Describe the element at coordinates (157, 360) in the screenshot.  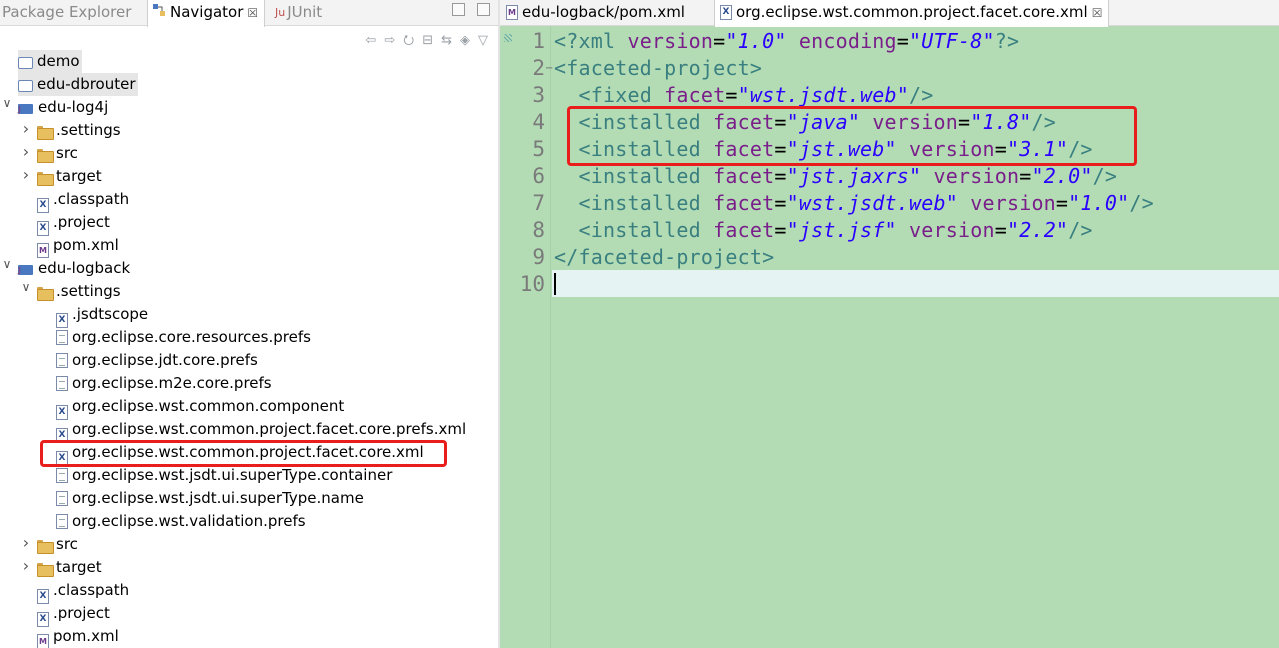
I see `tree-item: org.eclipse.jdt.core.prefs` at that location.